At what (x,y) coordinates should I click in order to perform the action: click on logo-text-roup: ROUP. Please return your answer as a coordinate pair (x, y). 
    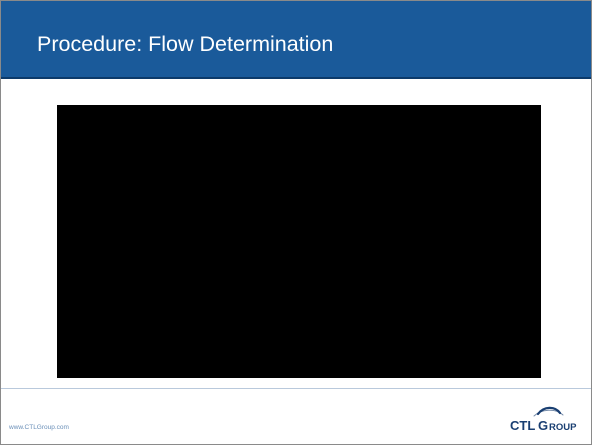
    Looking at the image, I should click on (563, 427).